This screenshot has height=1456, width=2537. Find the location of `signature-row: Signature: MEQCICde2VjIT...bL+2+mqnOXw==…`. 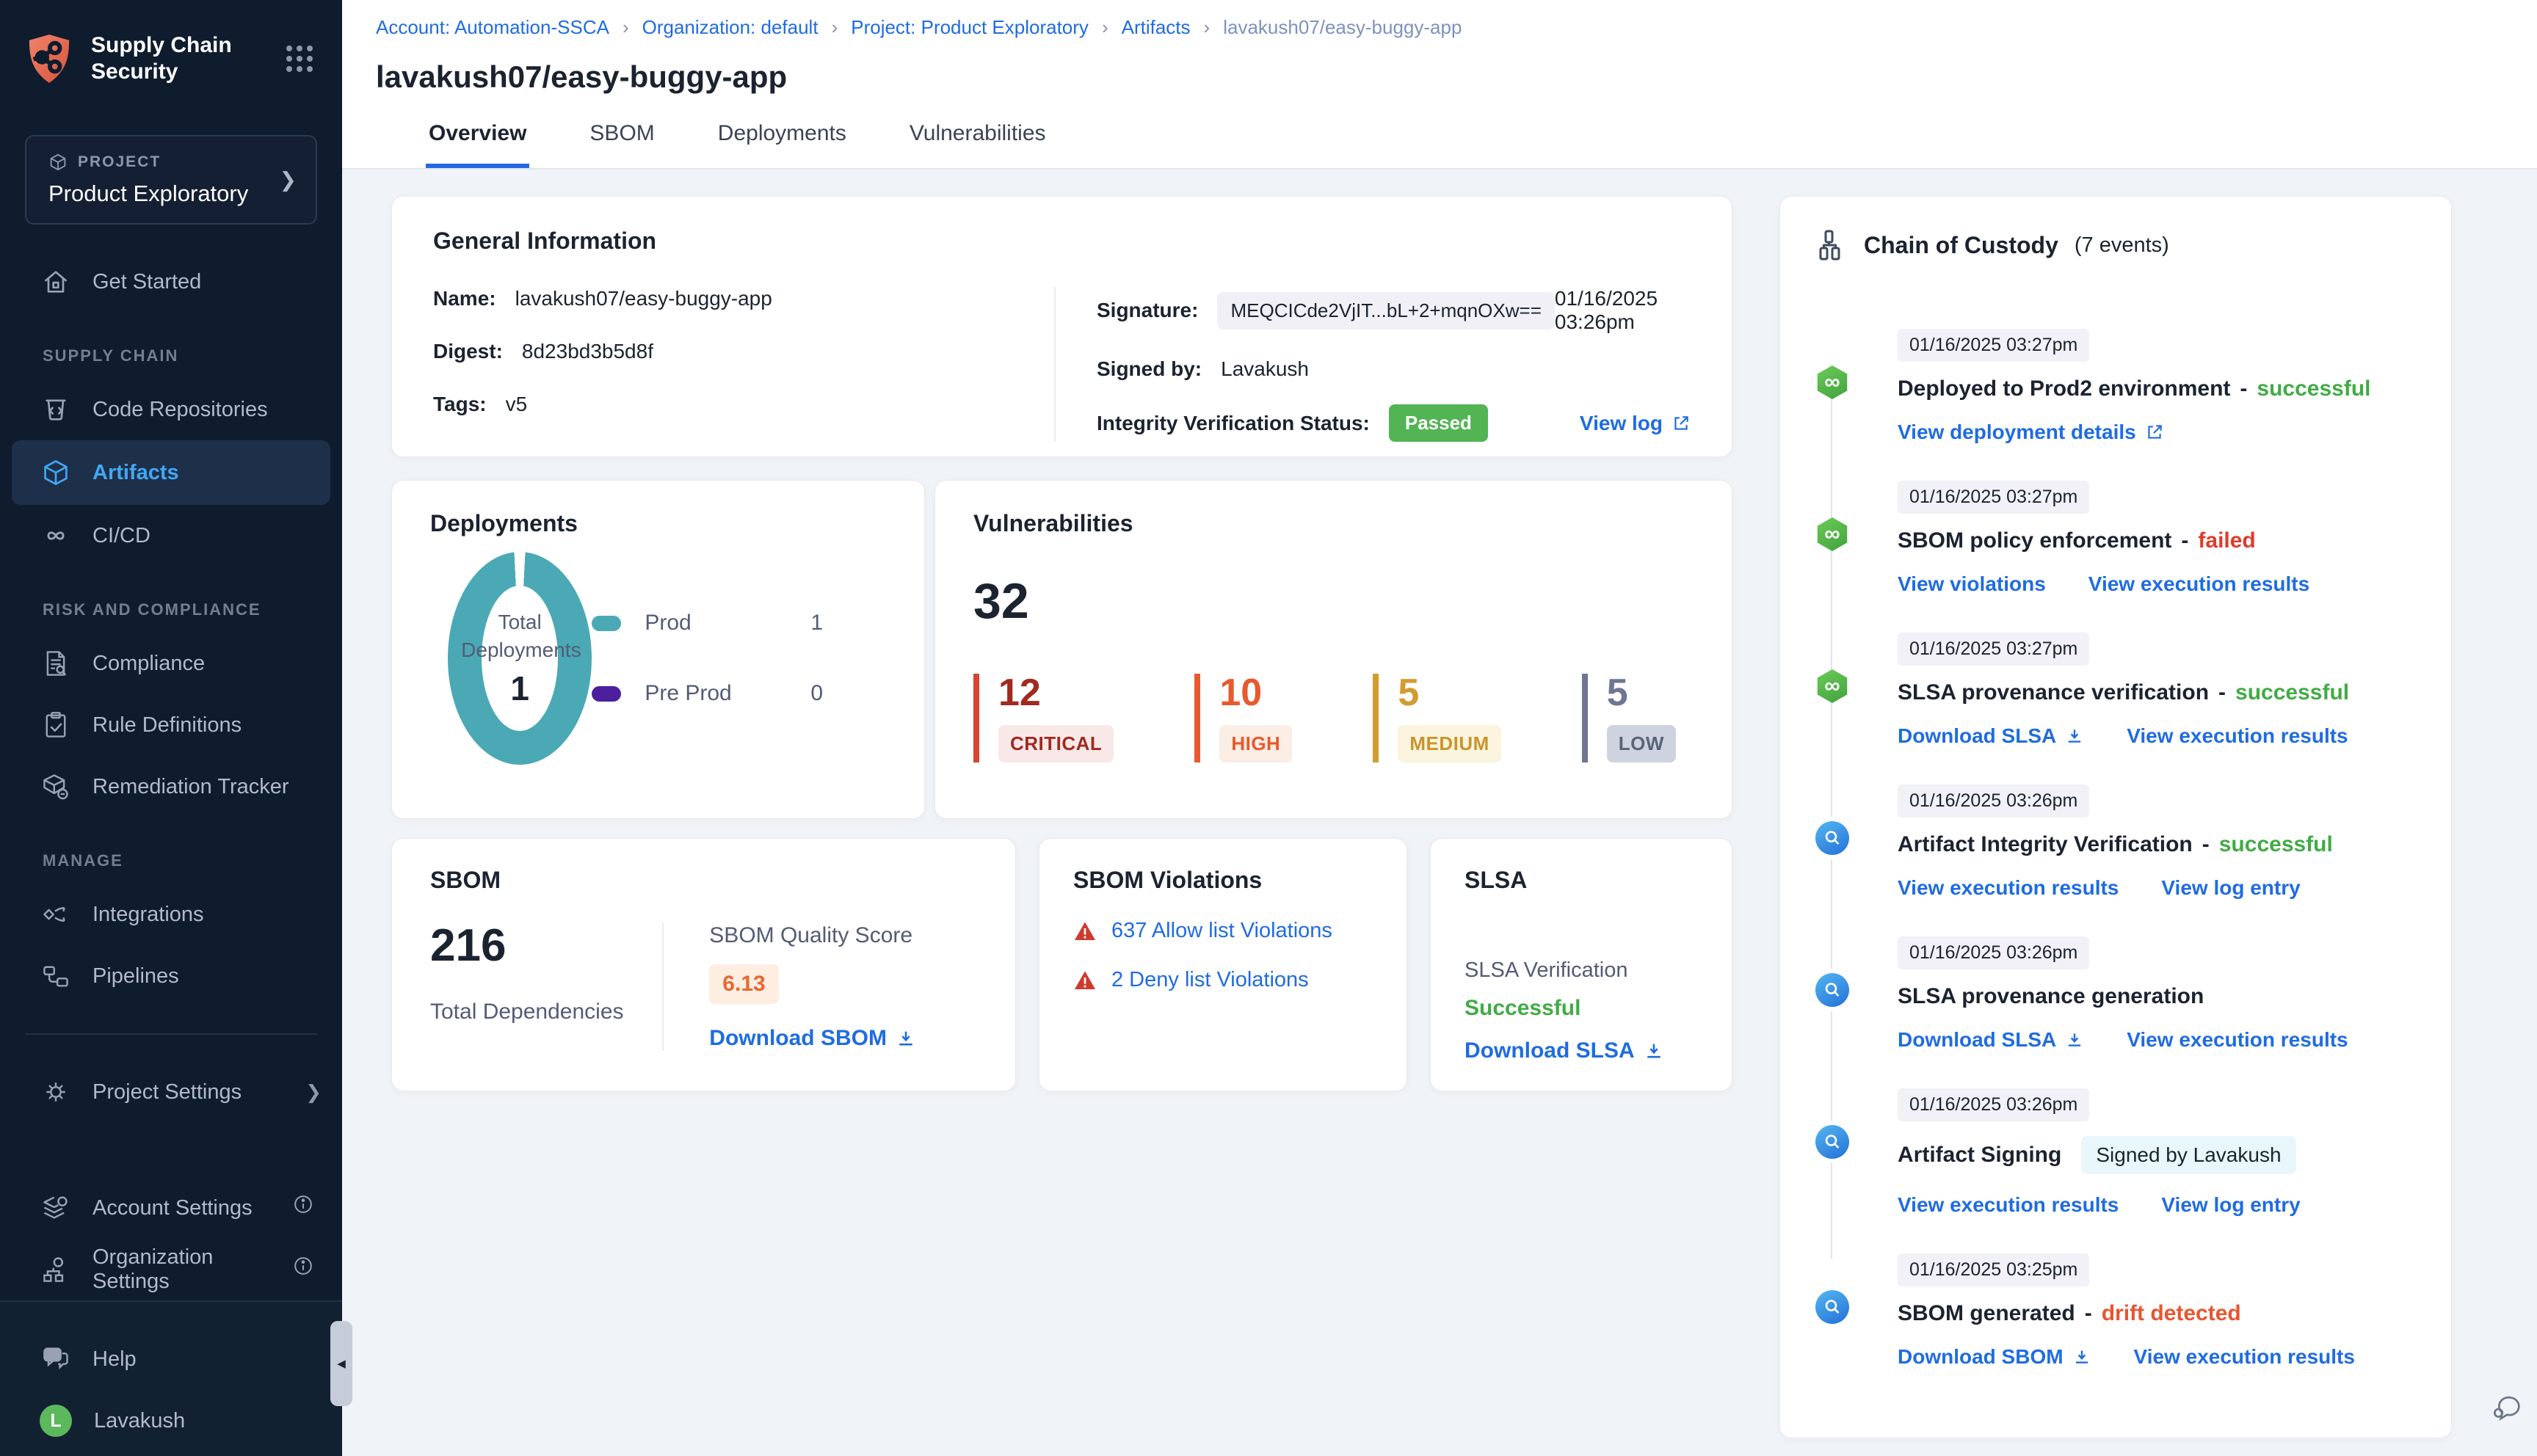

signature-row: Signature: MEQCICde2VjIT...bL+2+mqnOXw==… is located at coordinates (1394, 311).